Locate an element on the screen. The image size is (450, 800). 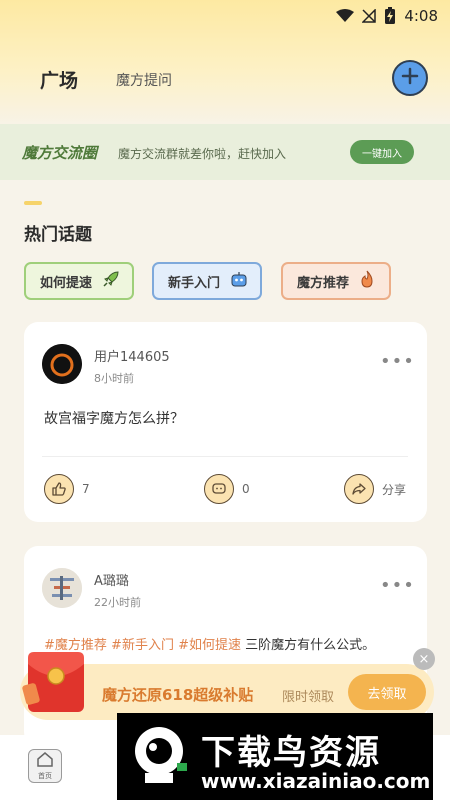
post-username: 用户144605 is located at coordinates (132, 355).